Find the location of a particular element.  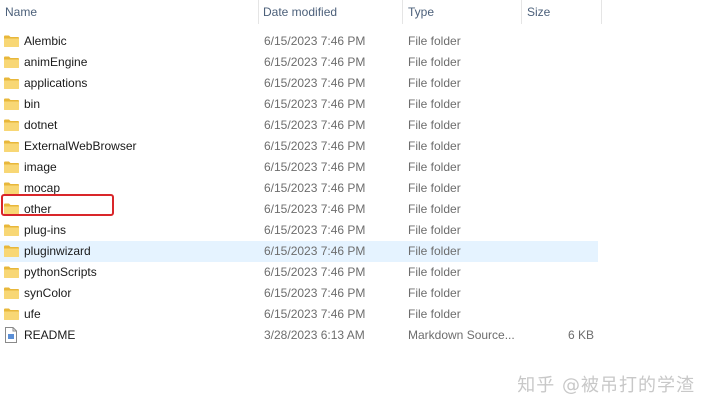

file-name: README is located at coordinates (50, 335).